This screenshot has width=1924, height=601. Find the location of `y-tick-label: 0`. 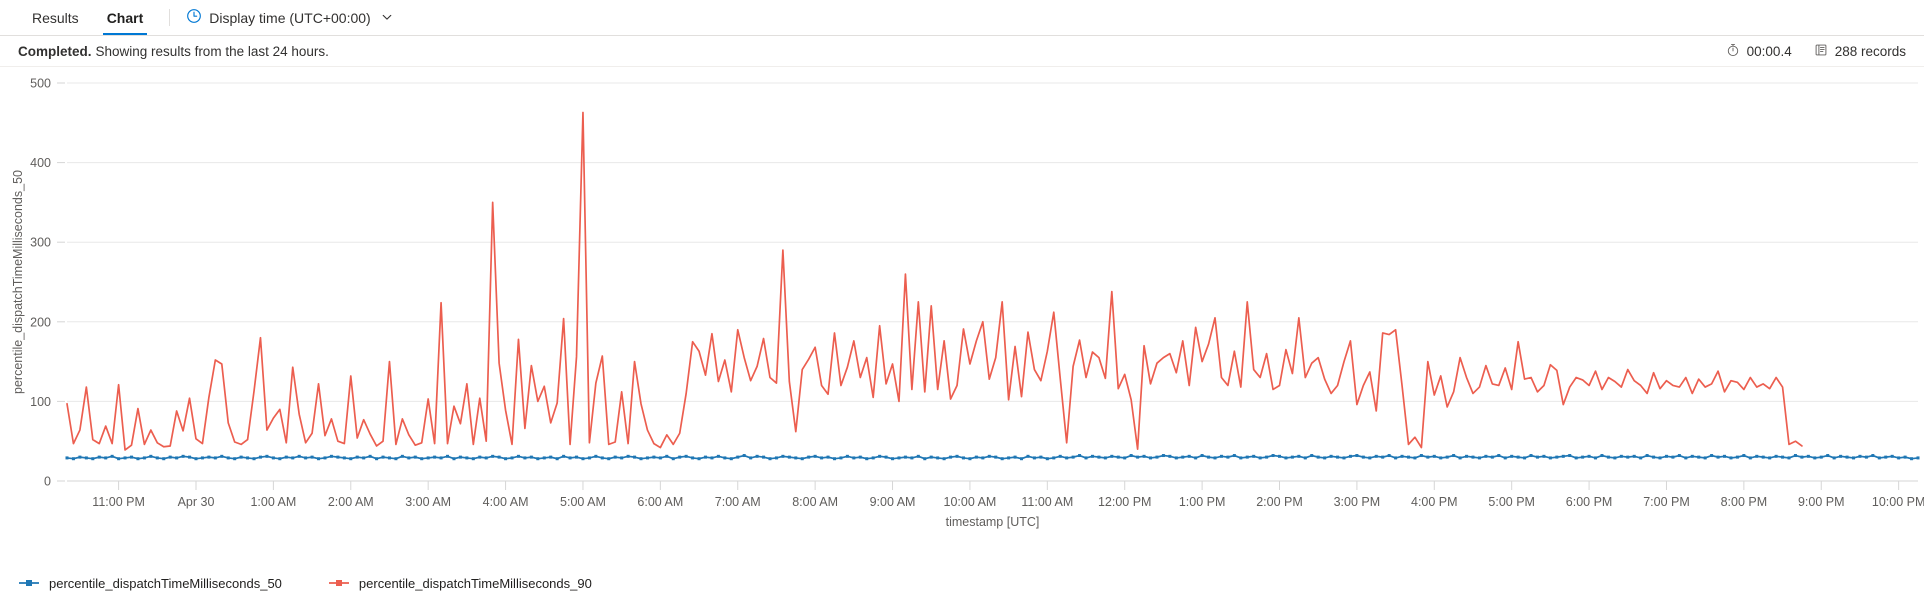

y-tick-label: 0 is located at coordinates (47, 482).